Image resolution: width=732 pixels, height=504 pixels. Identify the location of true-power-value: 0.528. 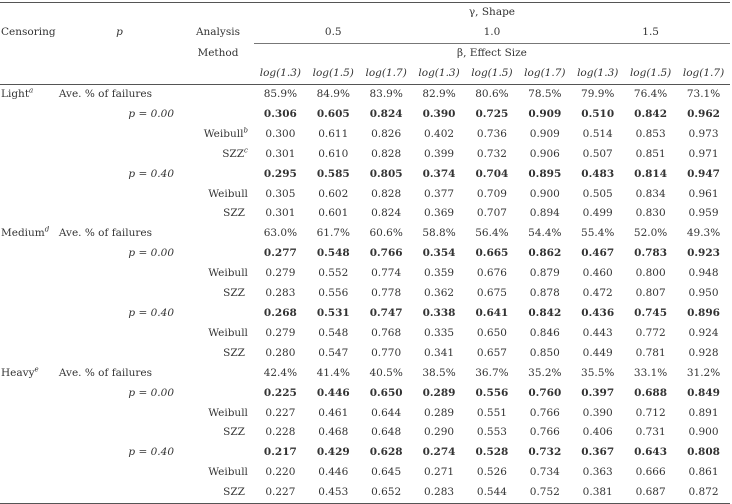
(492, 452).